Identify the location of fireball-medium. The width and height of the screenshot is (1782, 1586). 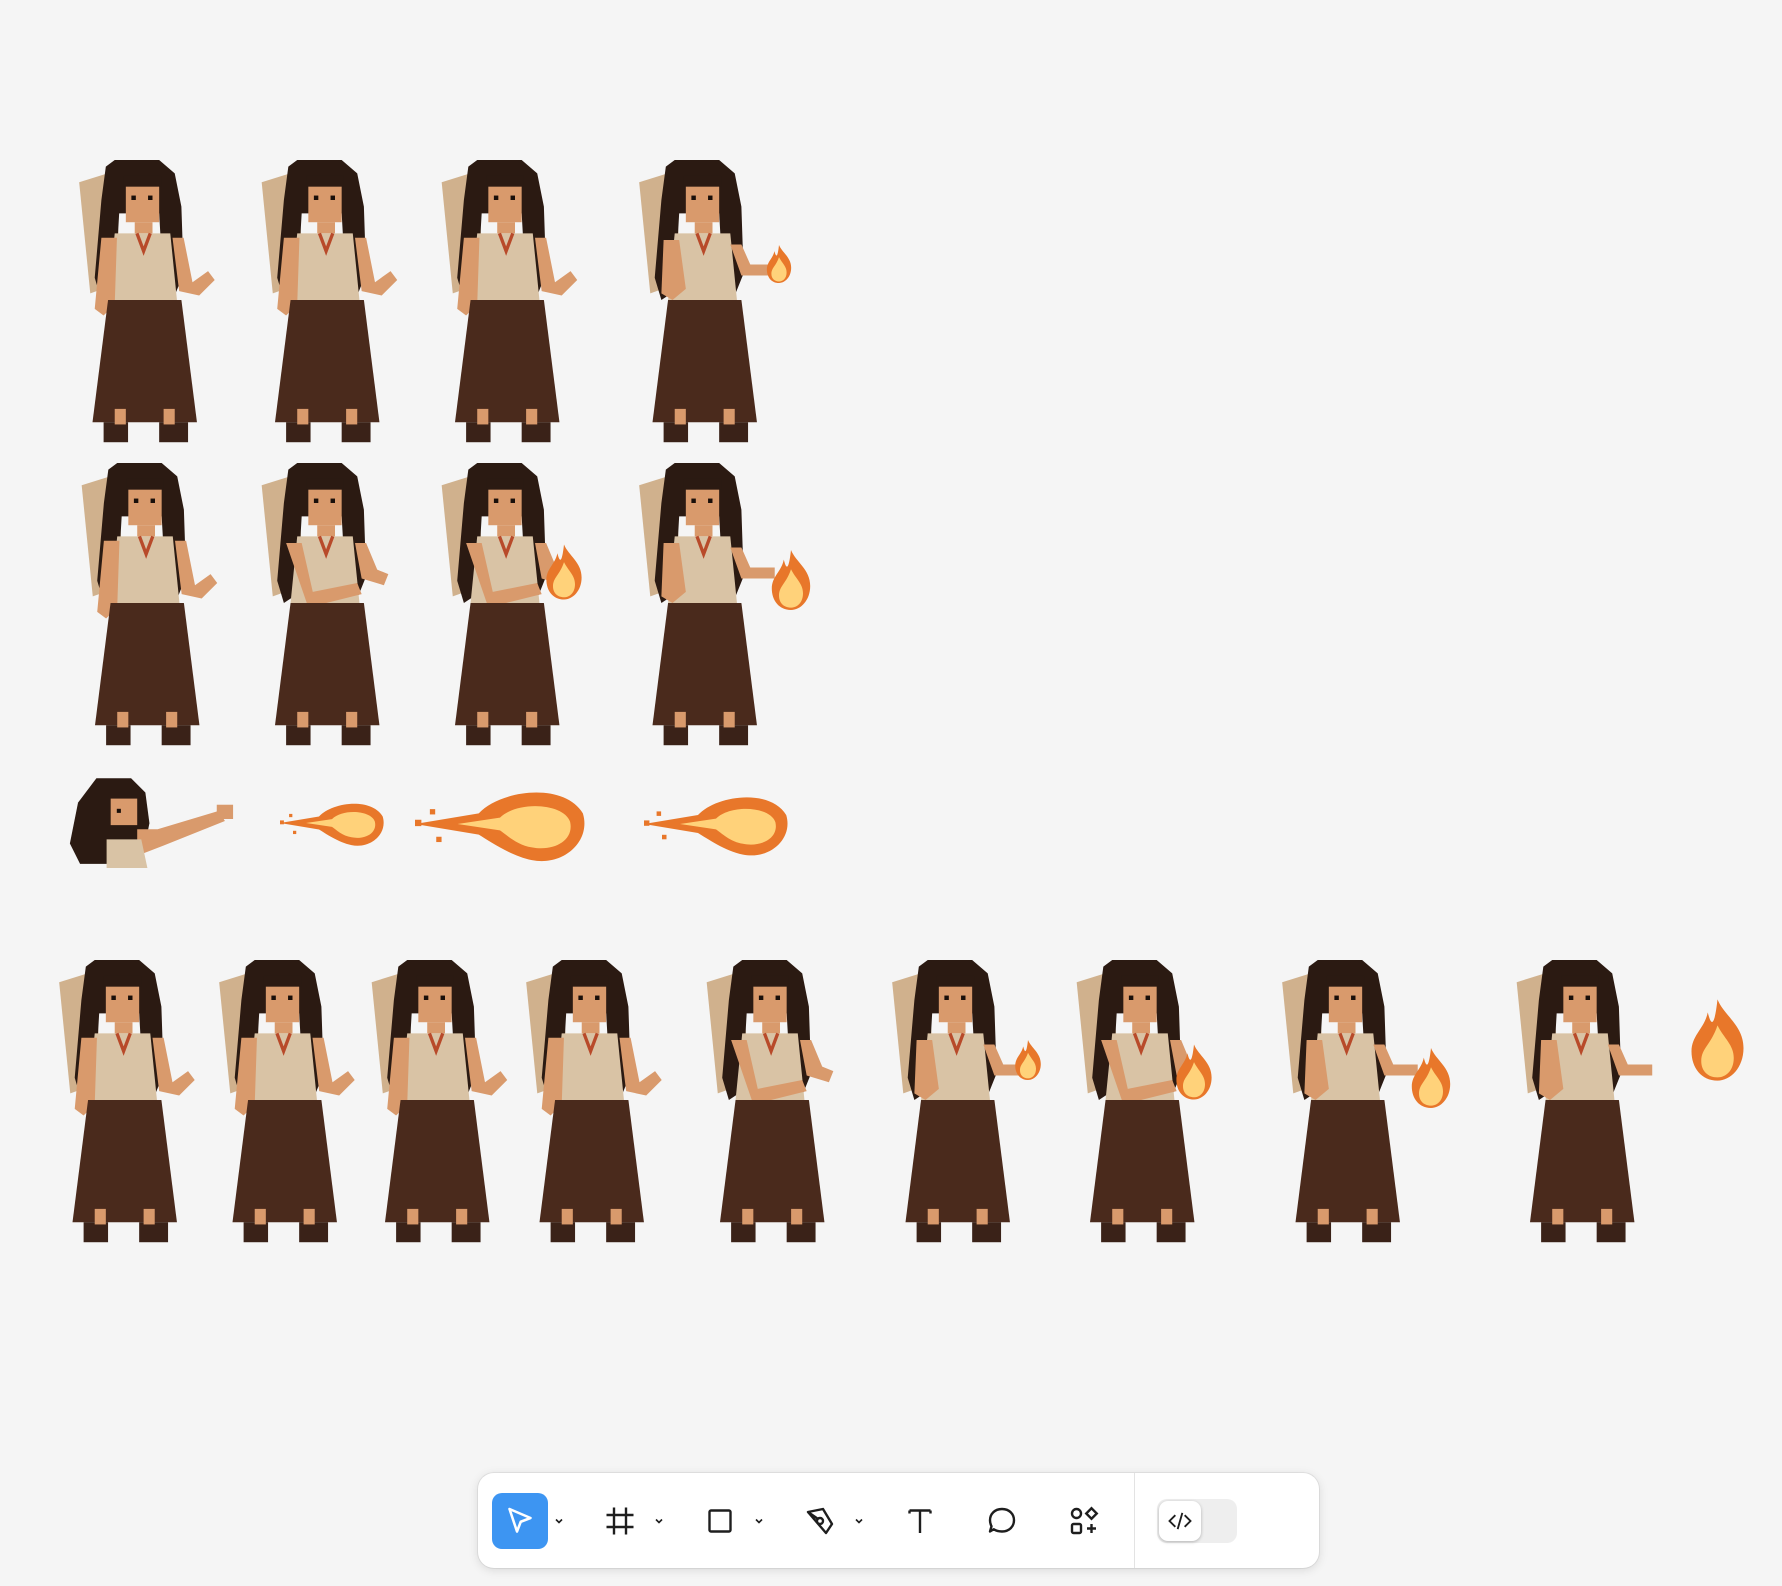
(500, 824).